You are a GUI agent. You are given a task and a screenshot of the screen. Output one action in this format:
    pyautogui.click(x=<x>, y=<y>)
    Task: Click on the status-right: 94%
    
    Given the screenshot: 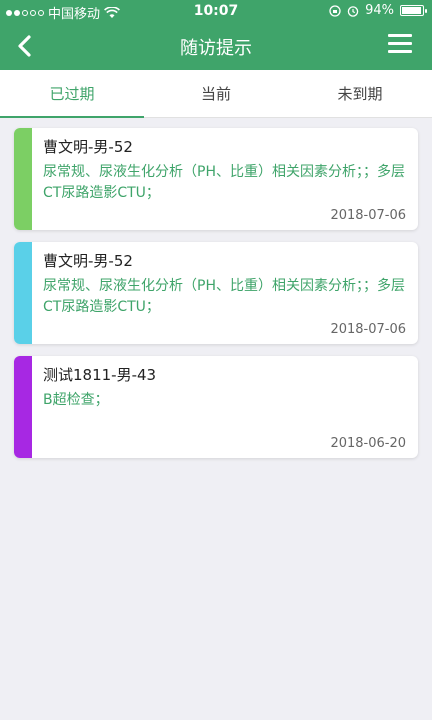 What is the action you would take?
    pyautogui.click(x=378, y=10)
    